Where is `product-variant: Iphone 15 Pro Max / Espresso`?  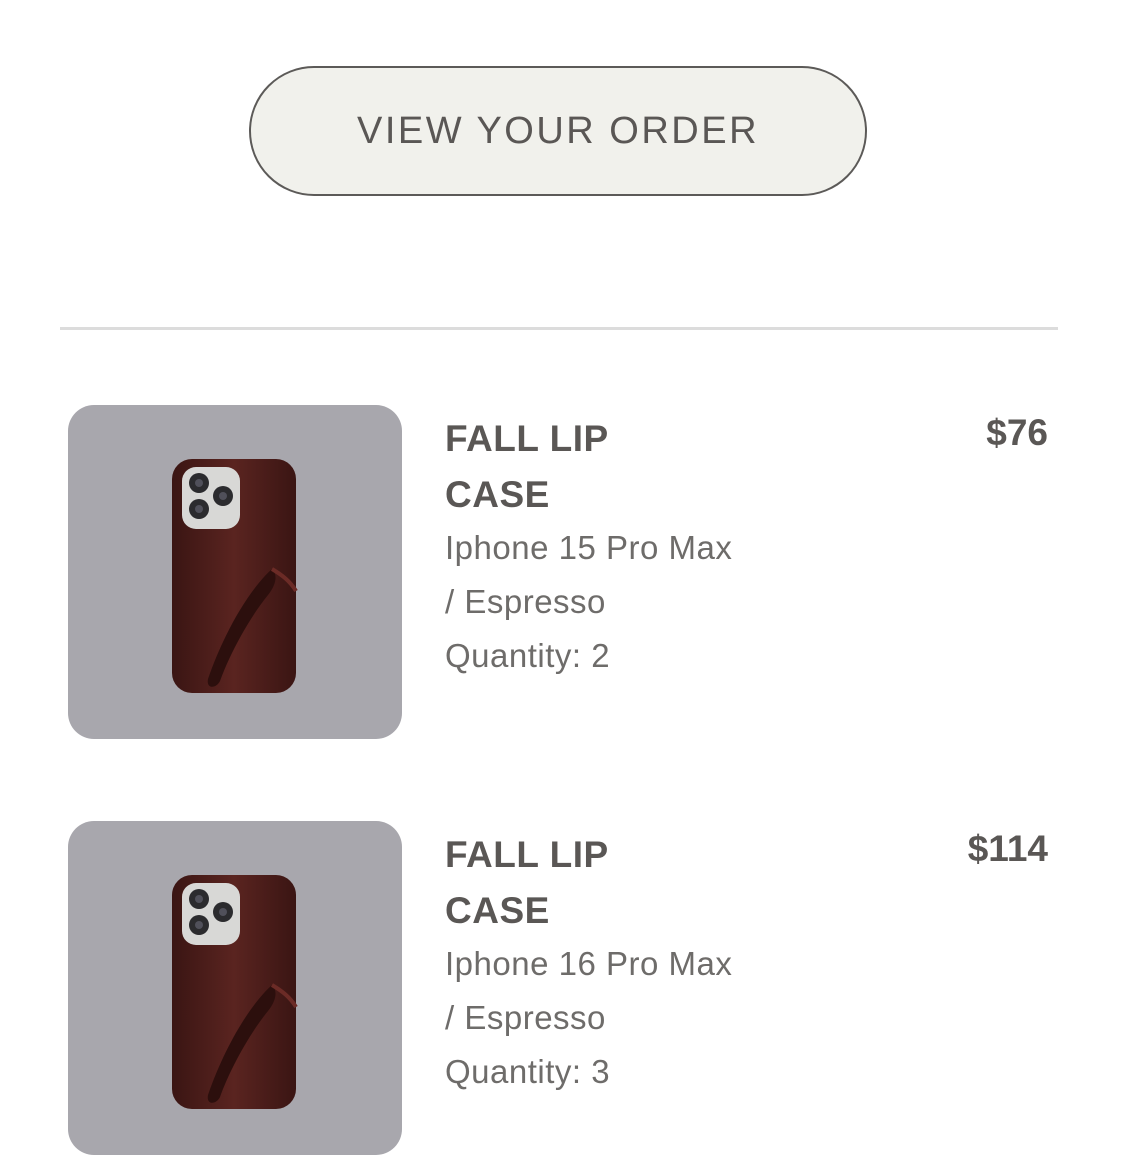 product-variant: Iphone 15 Pro Max / Espresso is located at coordinates (589, 574).